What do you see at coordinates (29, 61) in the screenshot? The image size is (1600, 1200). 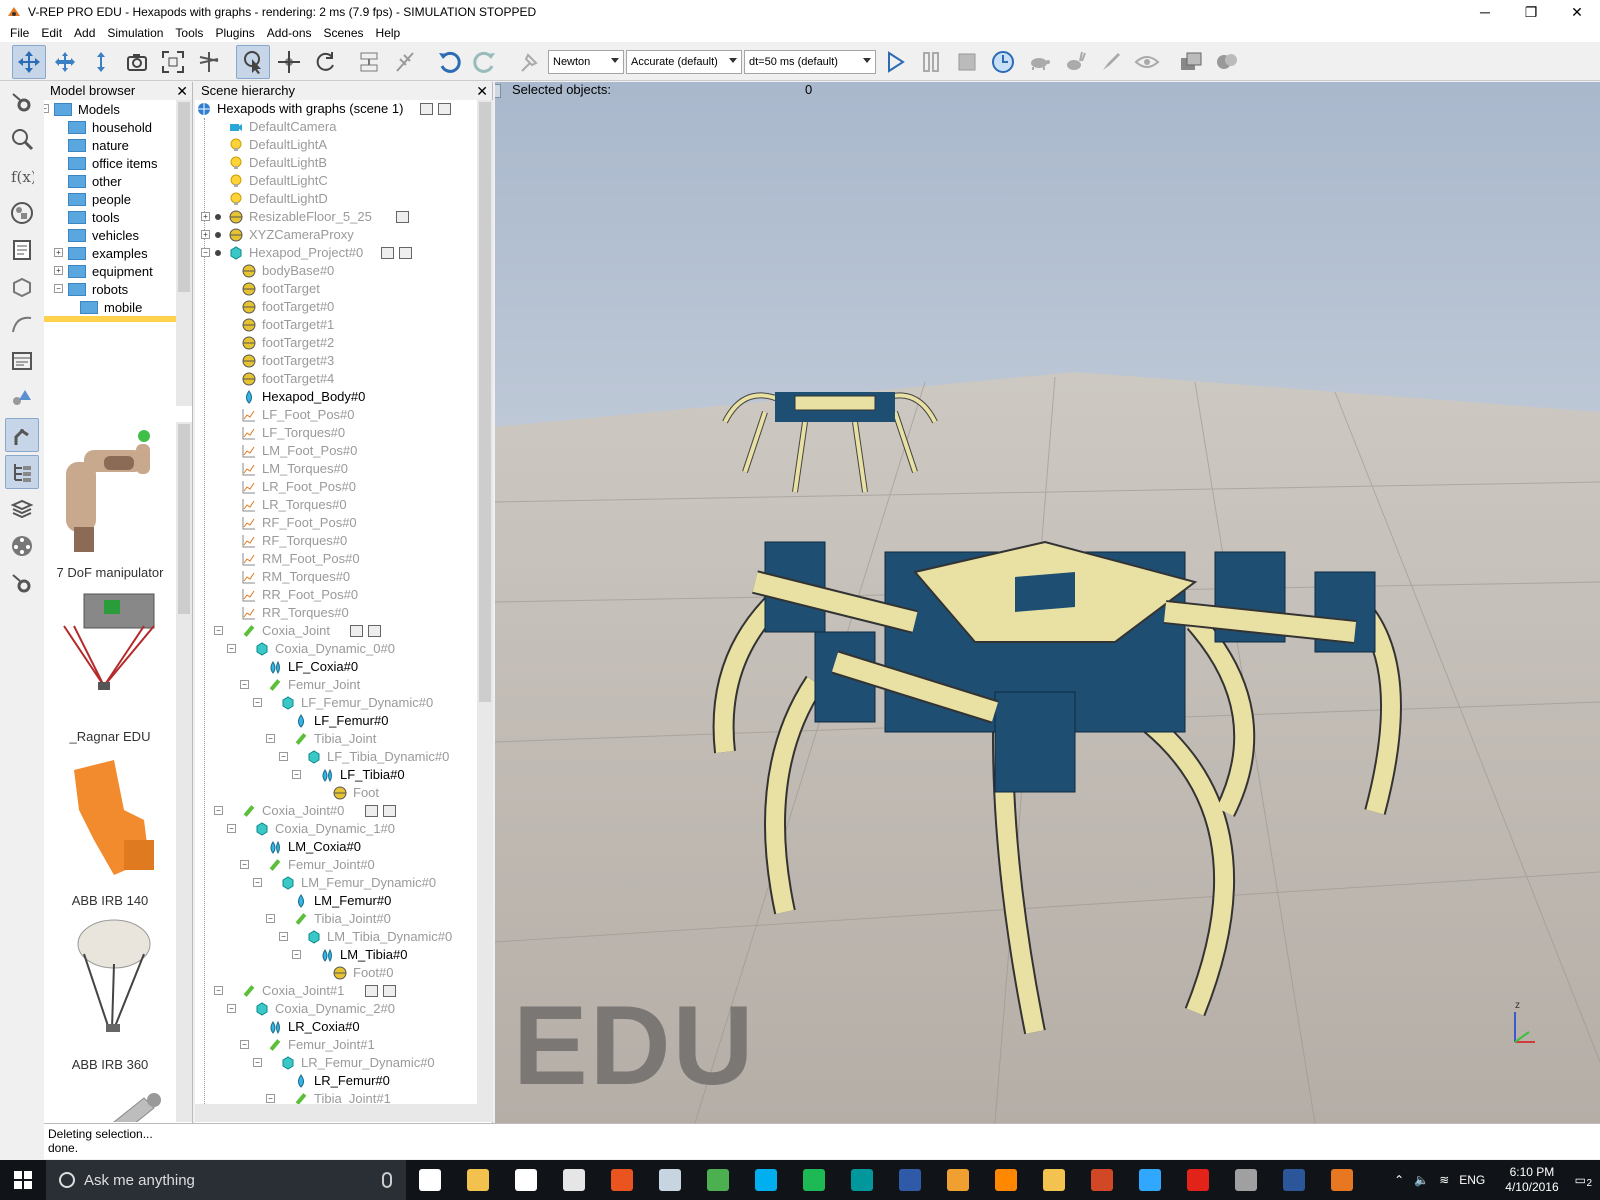 I see `camera-pan-button` at bounding box center [29, 61].